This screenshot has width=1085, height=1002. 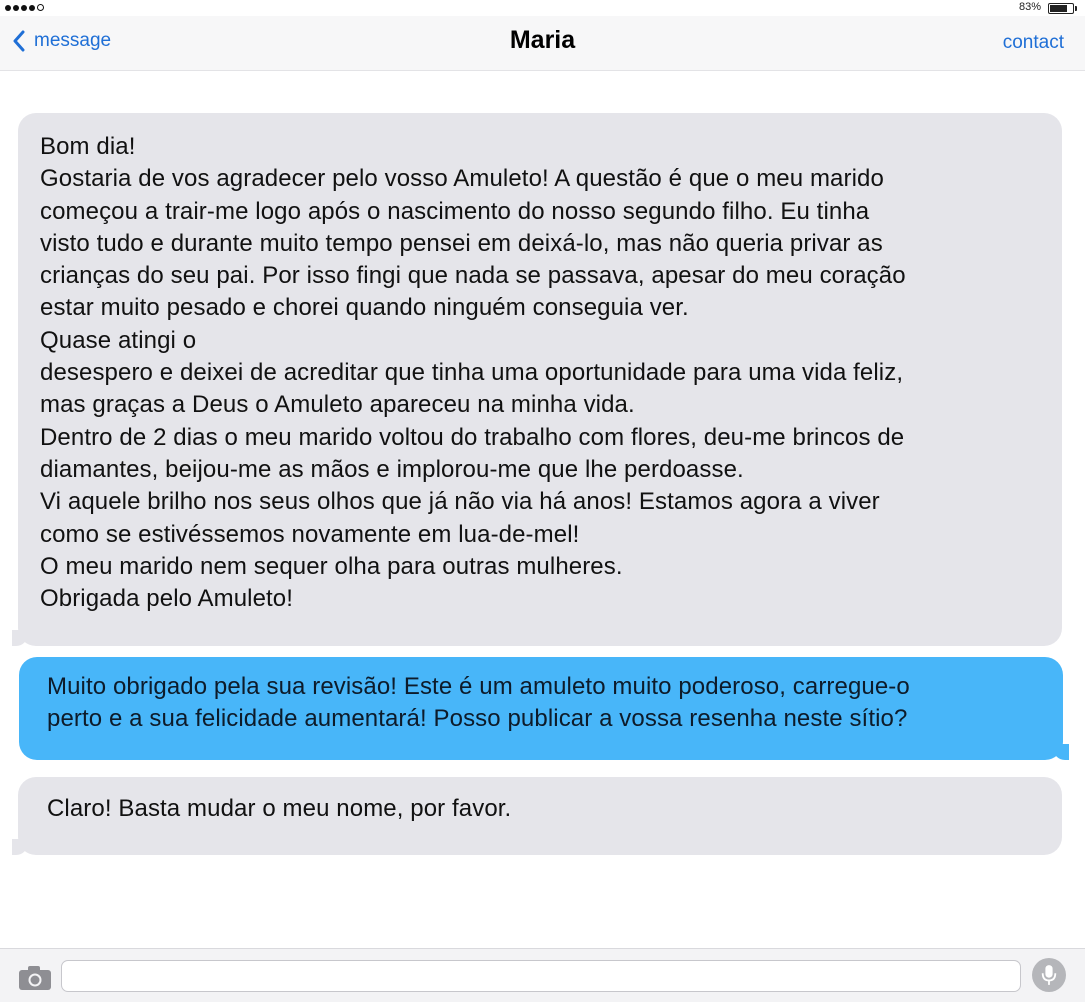 What do you see at coordinates (1049, 975) in the screenshot?
I see `microphone-icon` at bounding box center [1049, 975].